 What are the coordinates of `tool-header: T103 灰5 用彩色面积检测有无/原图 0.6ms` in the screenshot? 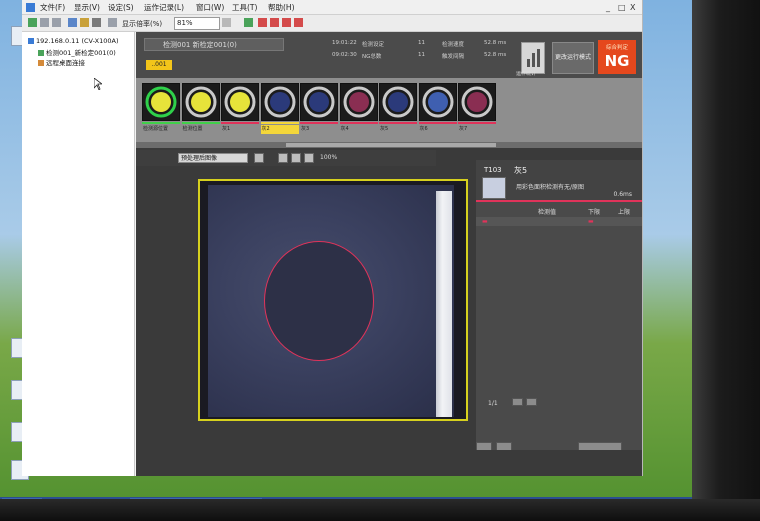 It's located at (559, 181).